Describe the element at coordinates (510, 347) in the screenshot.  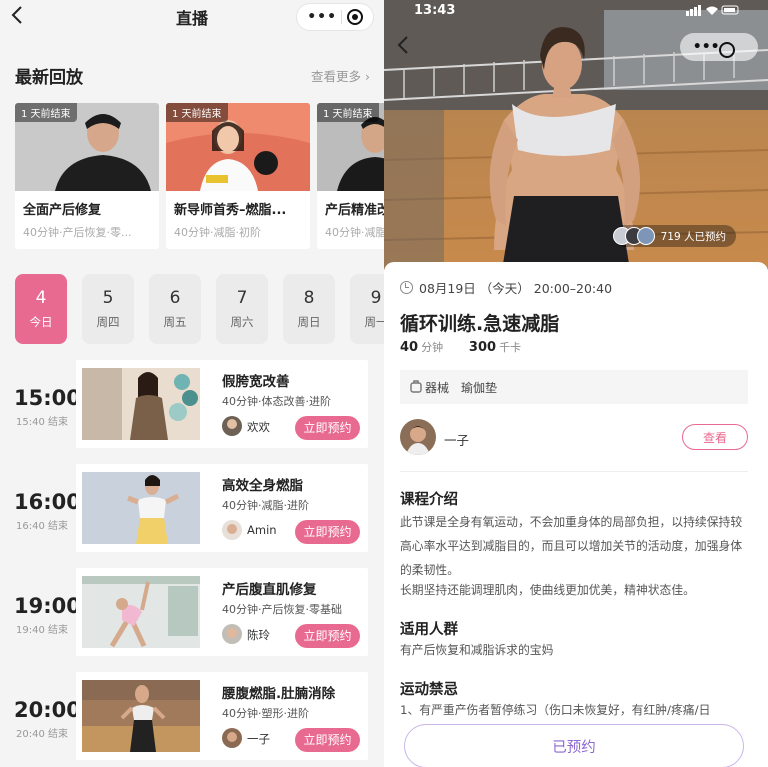
I see `calories-unit: 千卡` at that location.